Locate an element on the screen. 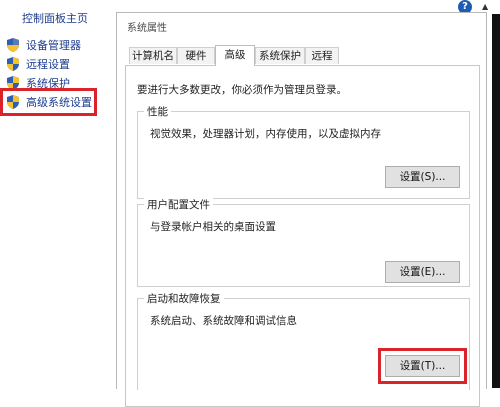 The width and height of the screenshot is (500, 407). group-title: 用户配置文件 is located at coordinates (178, 204).